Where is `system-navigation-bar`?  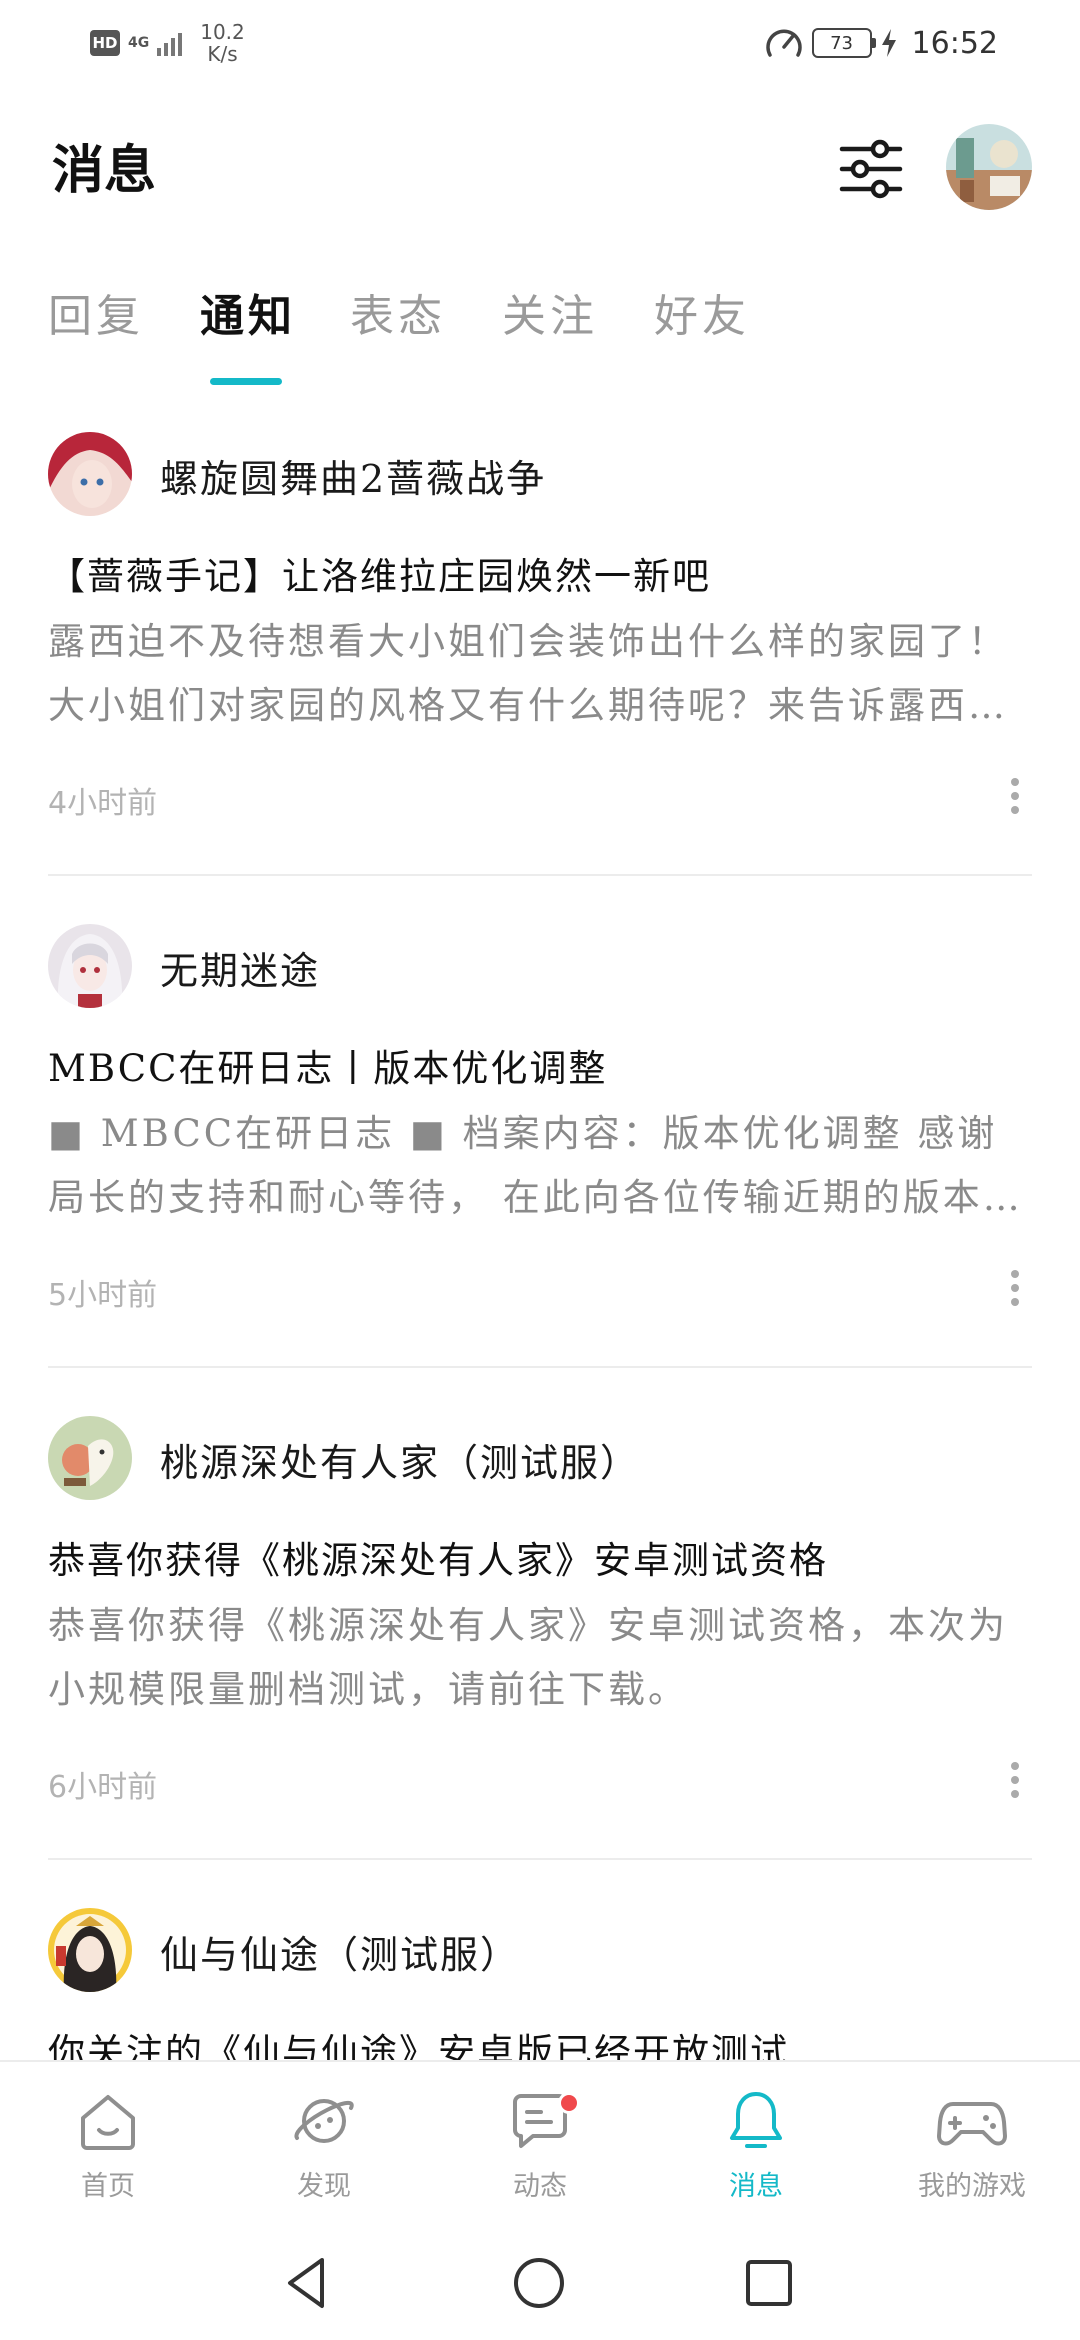 system-navigation-bar is located at coordinates (540, 2283).